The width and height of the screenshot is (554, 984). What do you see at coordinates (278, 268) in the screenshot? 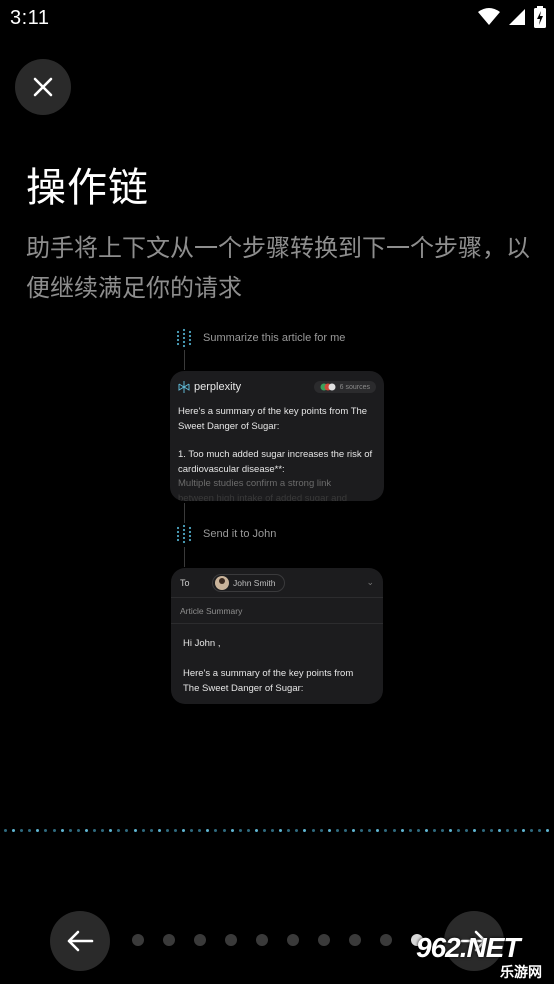
I see `page-description: 助手将上下文从一个步骤转换到下一个步骤，以便继续满足你的请求` at bounding box center [278, 268].